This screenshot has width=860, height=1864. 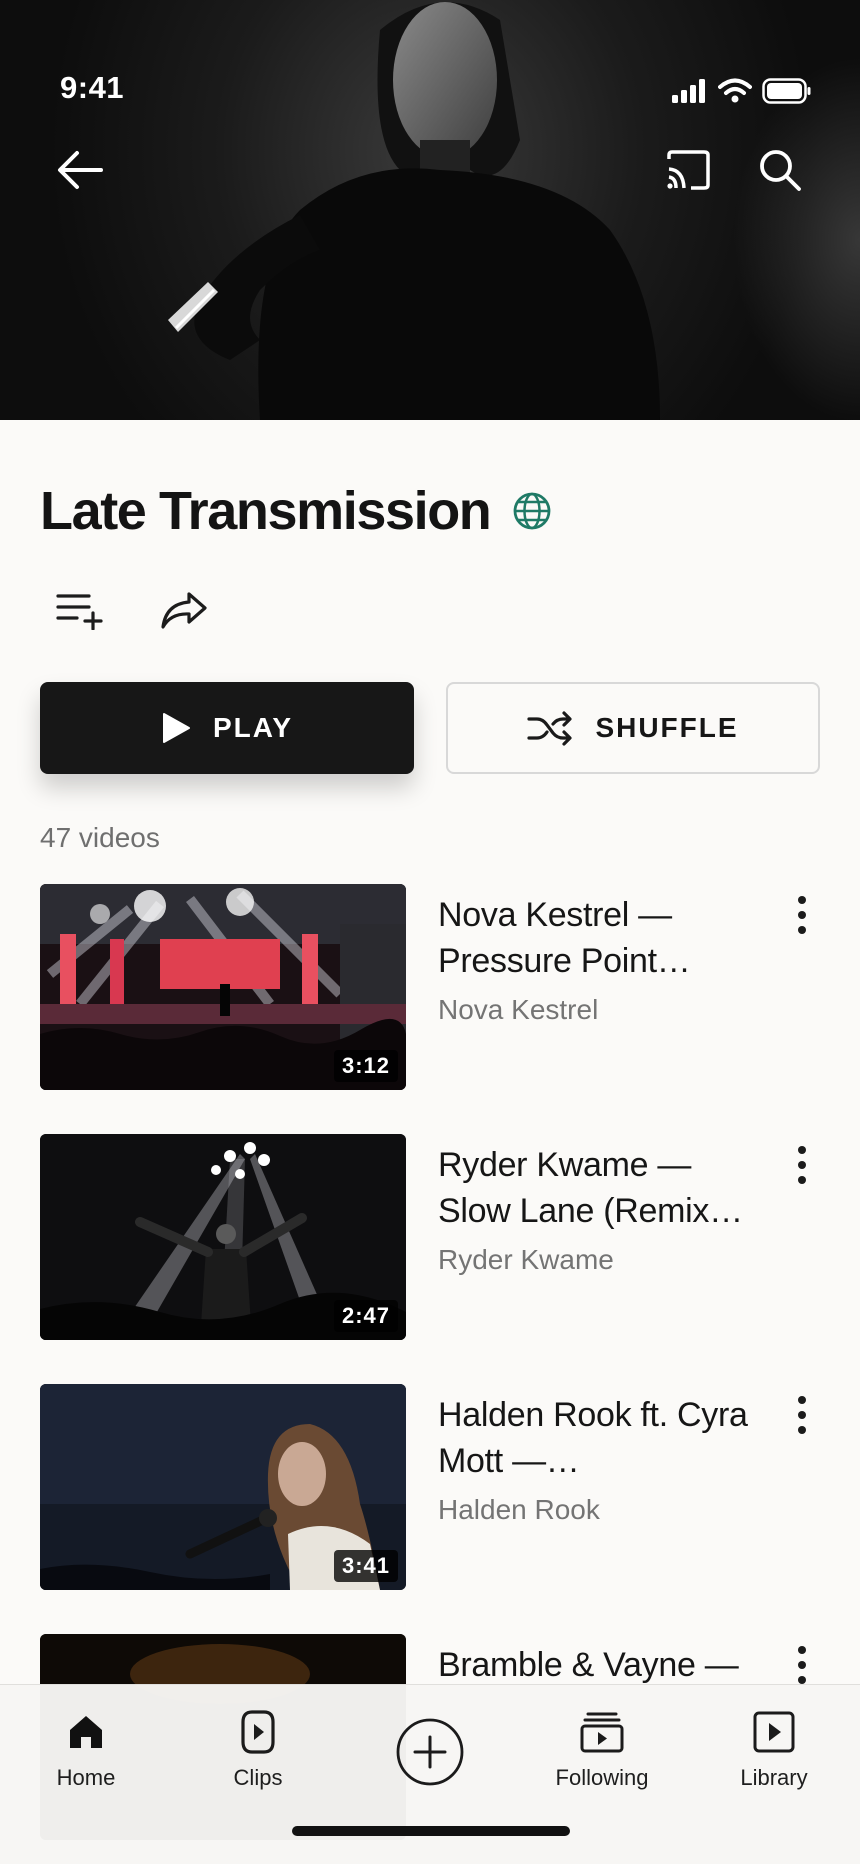 I want to click on play-all-button: PLAY, so click(x=227, y=728).